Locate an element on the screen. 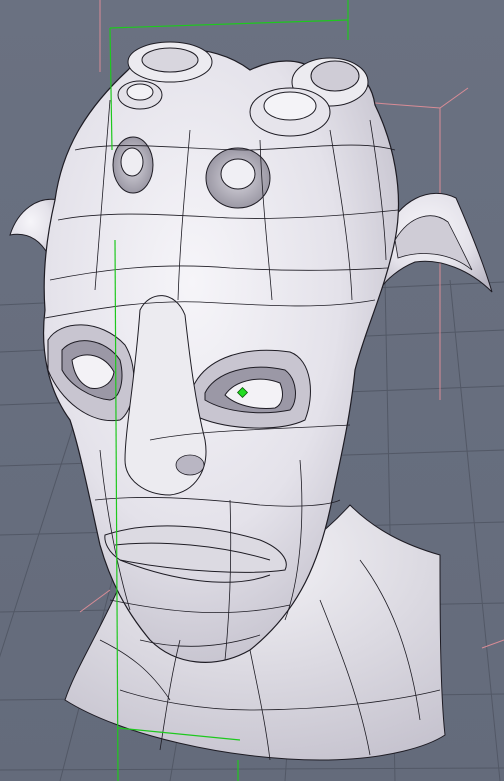 Image resolution: width=504 pixels, height=781 pixels. nostril-right is located at coordinates (190, 465).